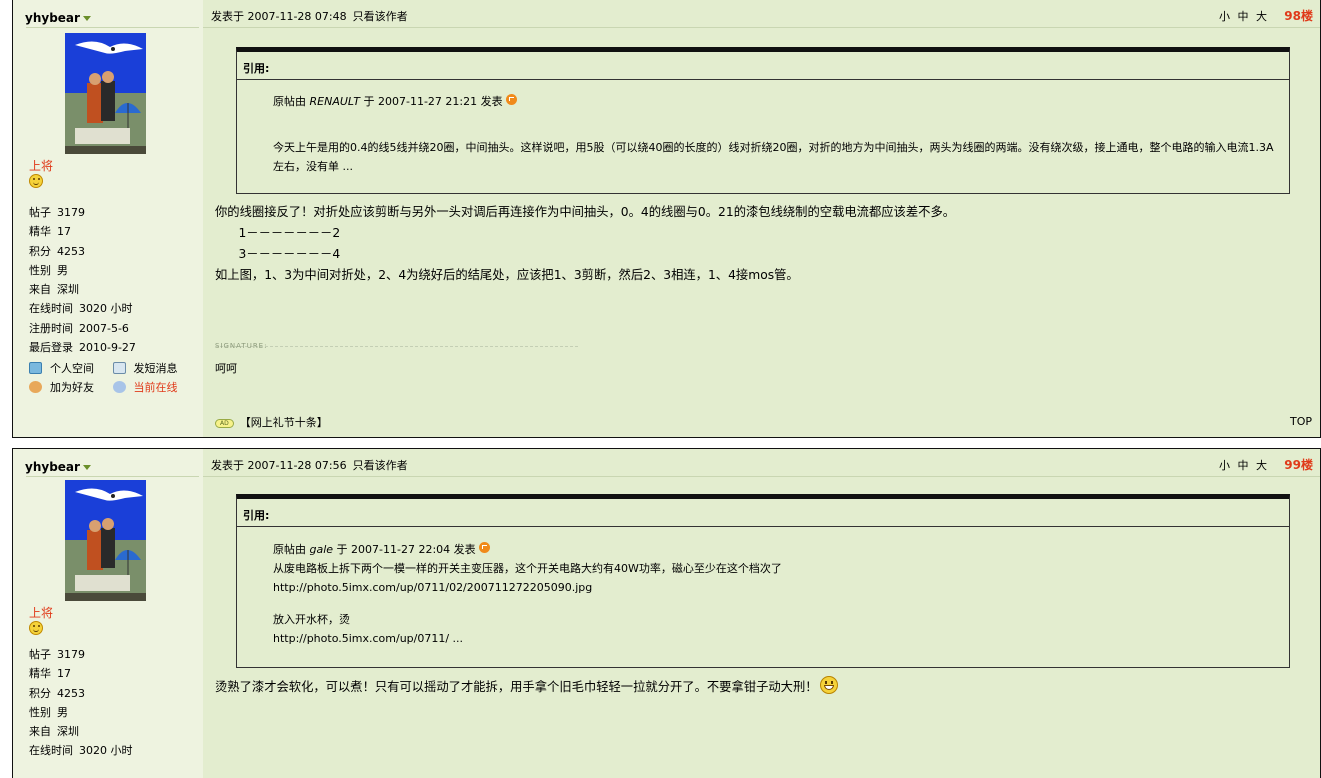  I want to click on user-online-icon, so click(119, 387).